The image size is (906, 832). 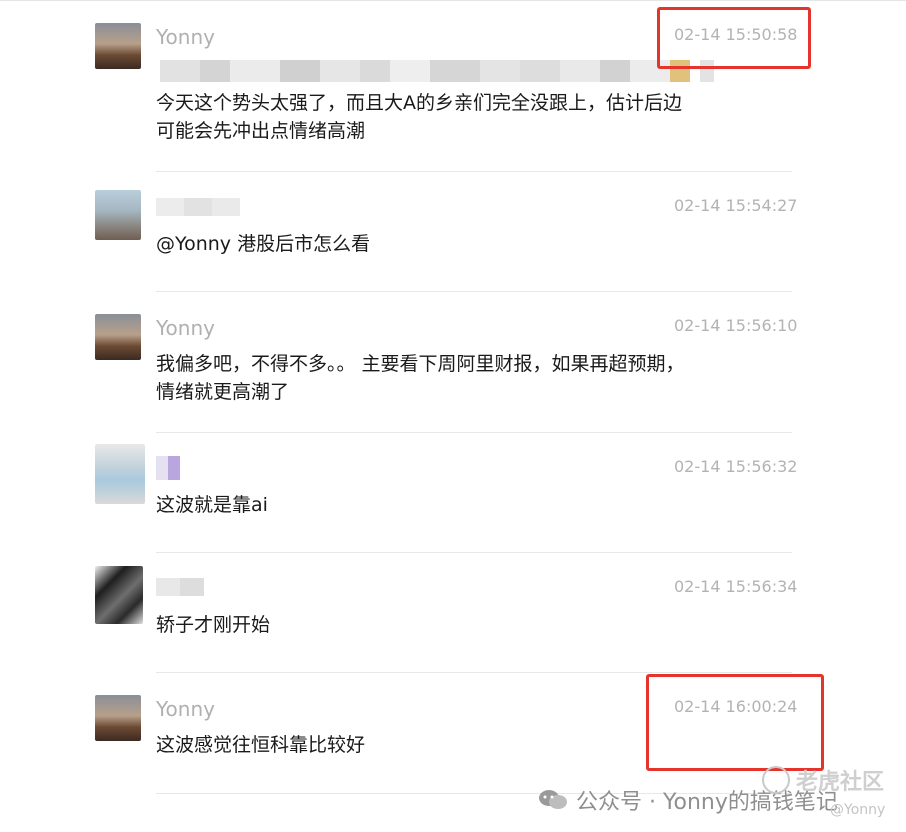 What do you see at coordinates (736, 205) in the screenshot?
I see `message-time: 02-14 15:54:27` at bounding box center [736, 205].